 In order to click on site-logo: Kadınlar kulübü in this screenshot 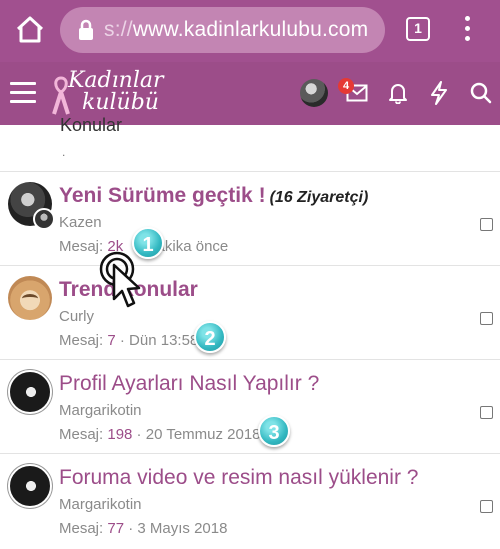, I will do `click(112, 94)`.